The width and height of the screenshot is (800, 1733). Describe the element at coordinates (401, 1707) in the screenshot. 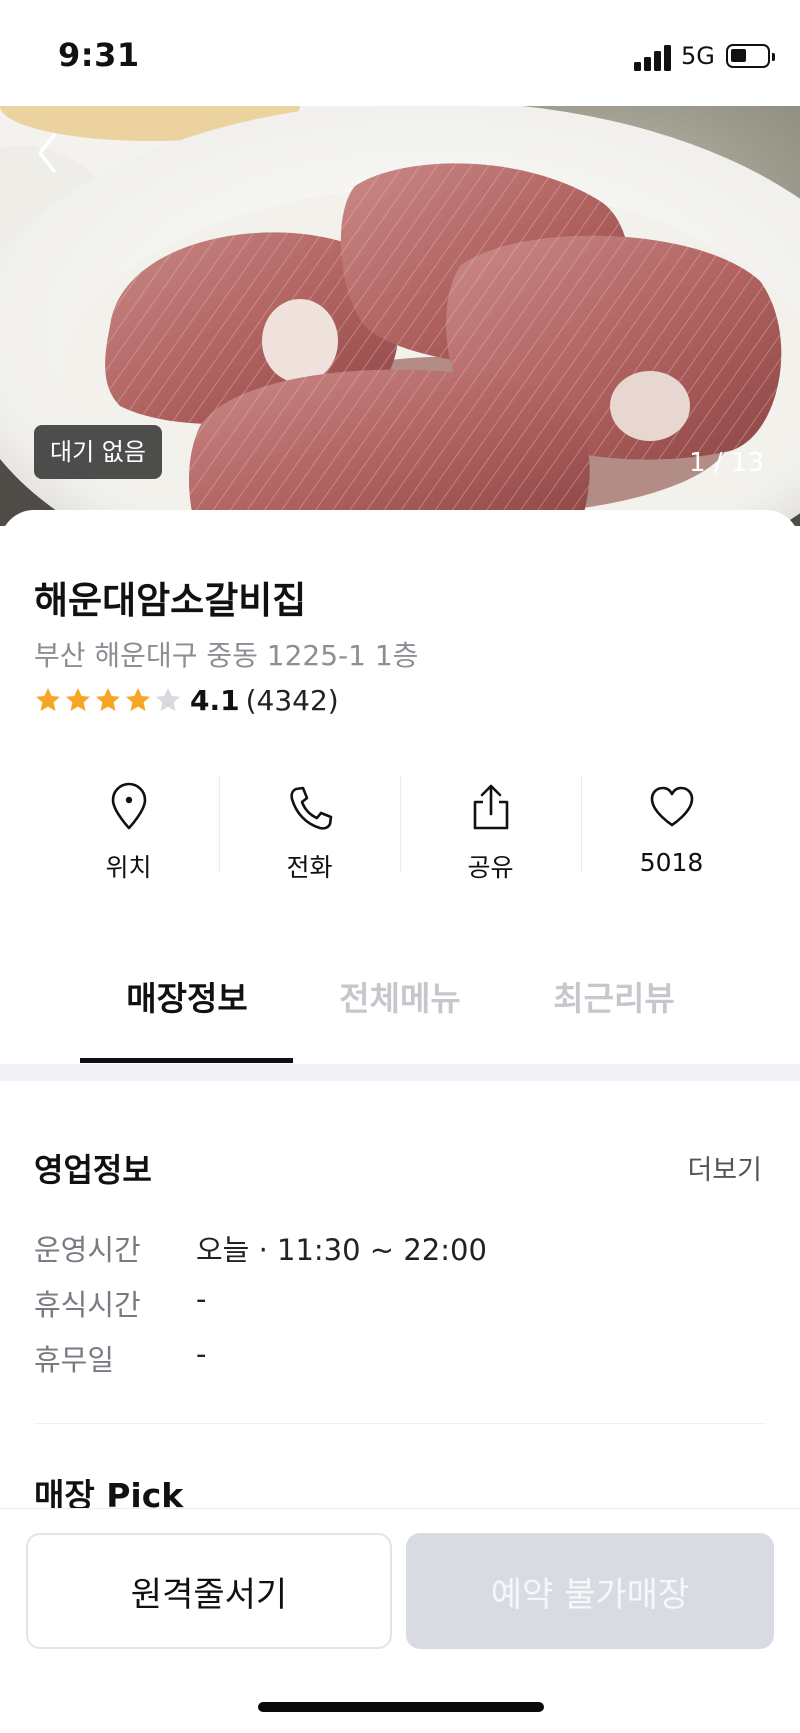

I see `home-indicator` at that location.